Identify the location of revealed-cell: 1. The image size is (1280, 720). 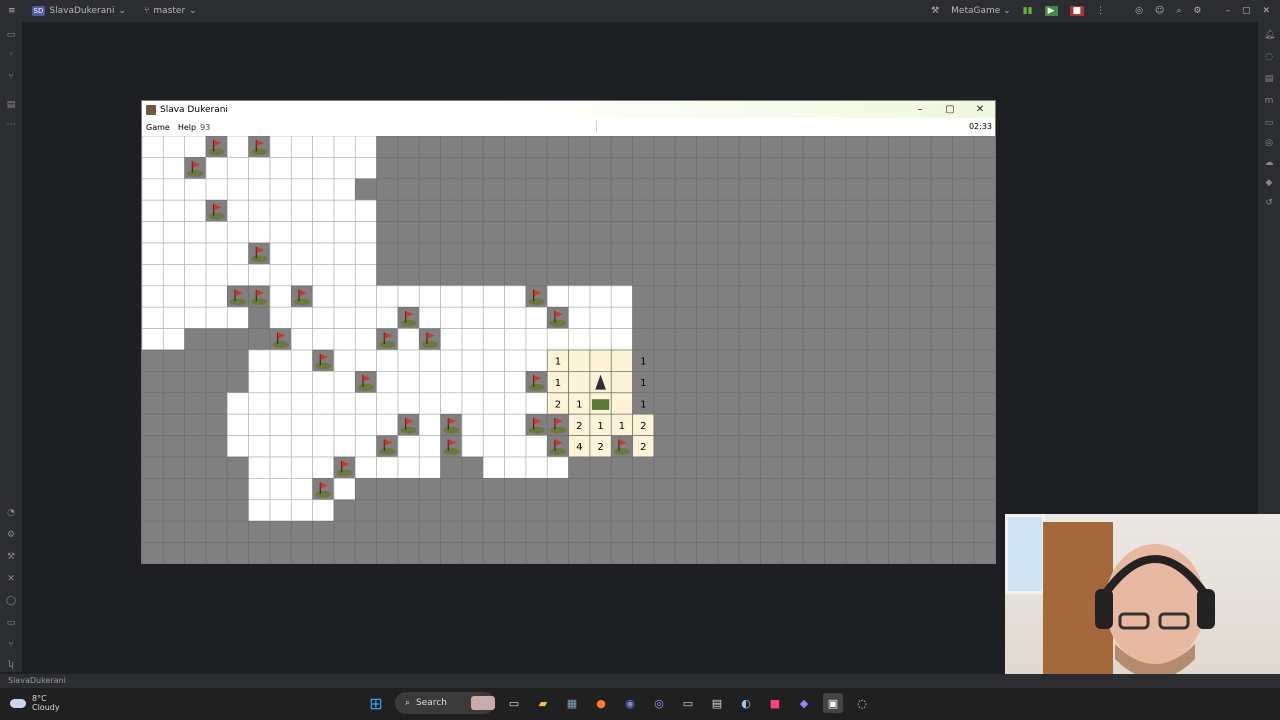
(557, 360).